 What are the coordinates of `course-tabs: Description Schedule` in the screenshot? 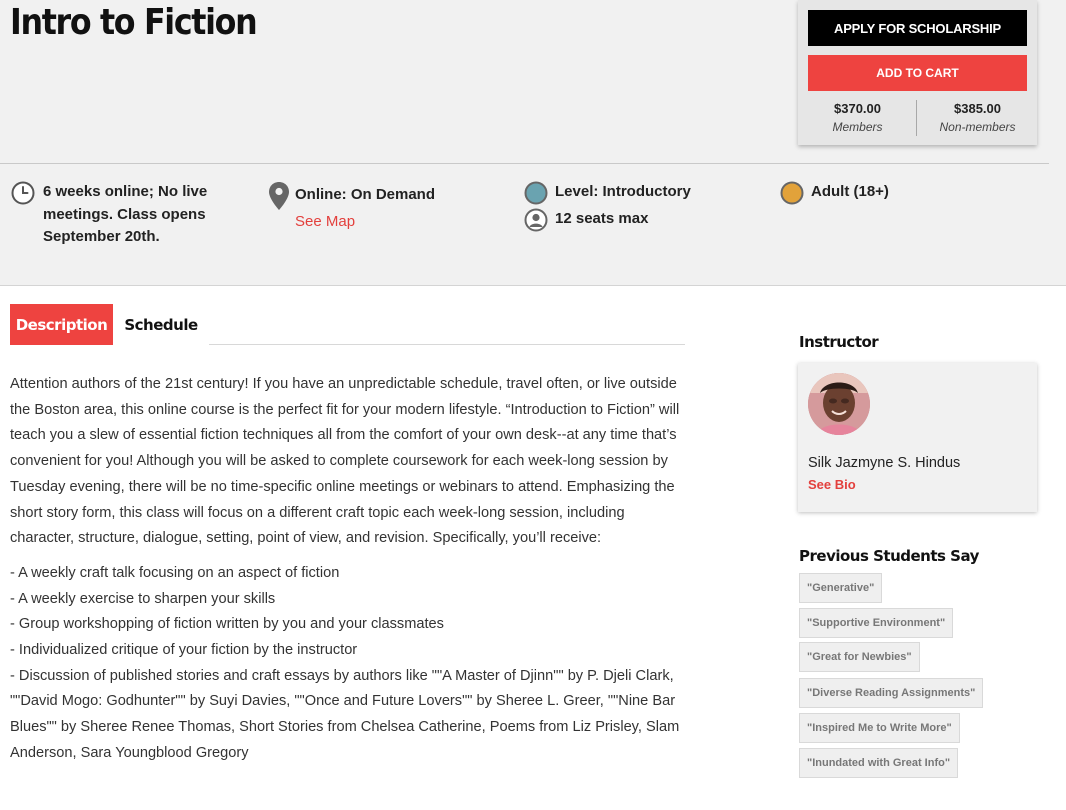 It's located at (347, 324).